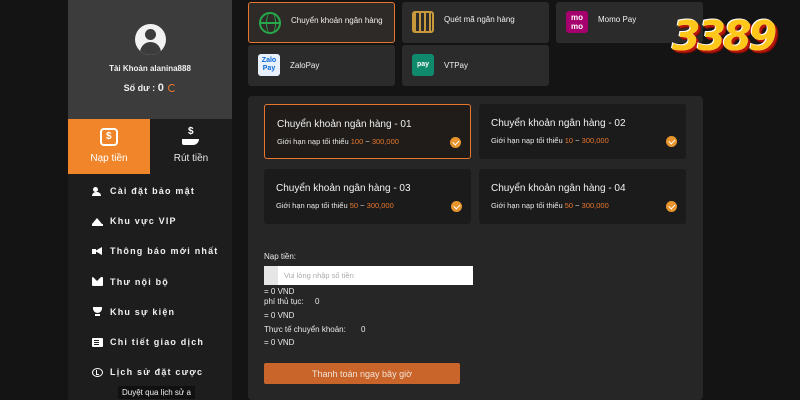 The height and width of the screenshot is (400, 800). What do you see at coordinates (284, 301) in the screenshot?
I see `fee-label: phí thủ tục:` at bounding box center [284, 301].